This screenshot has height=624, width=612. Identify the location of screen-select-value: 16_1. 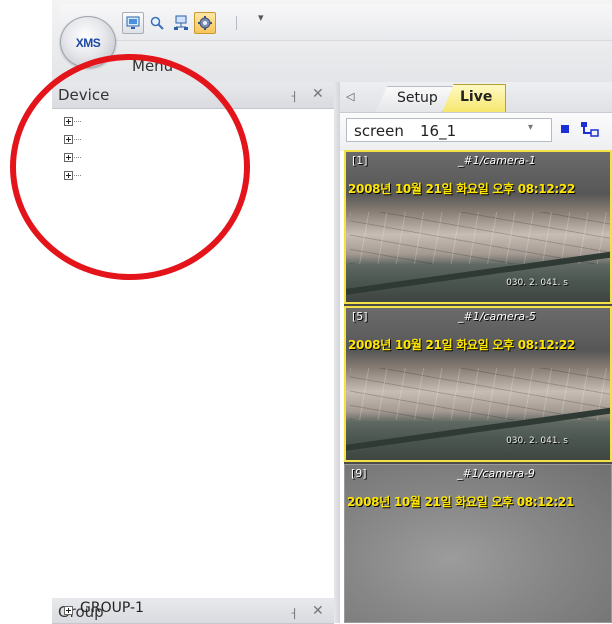
(438, 131).